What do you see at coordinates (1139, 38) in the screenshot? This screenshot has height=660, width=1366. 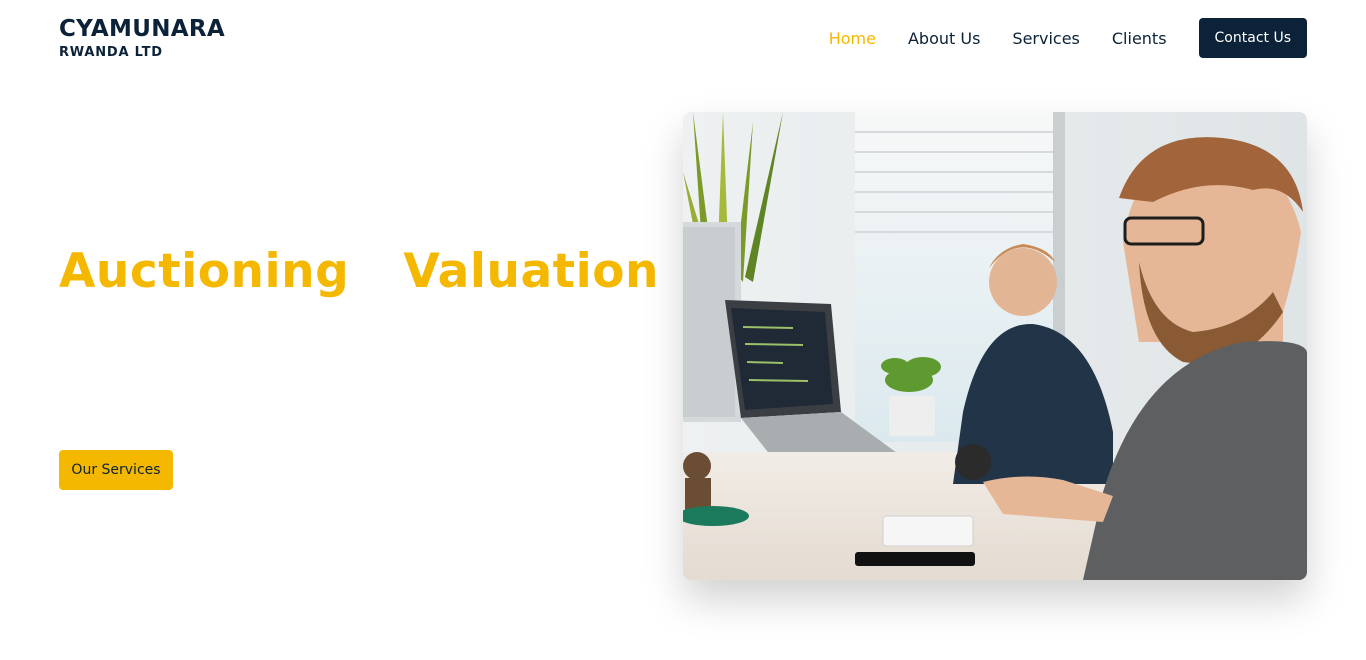 I see `nav-clients: Clients` at bounding box center [1139, 38].